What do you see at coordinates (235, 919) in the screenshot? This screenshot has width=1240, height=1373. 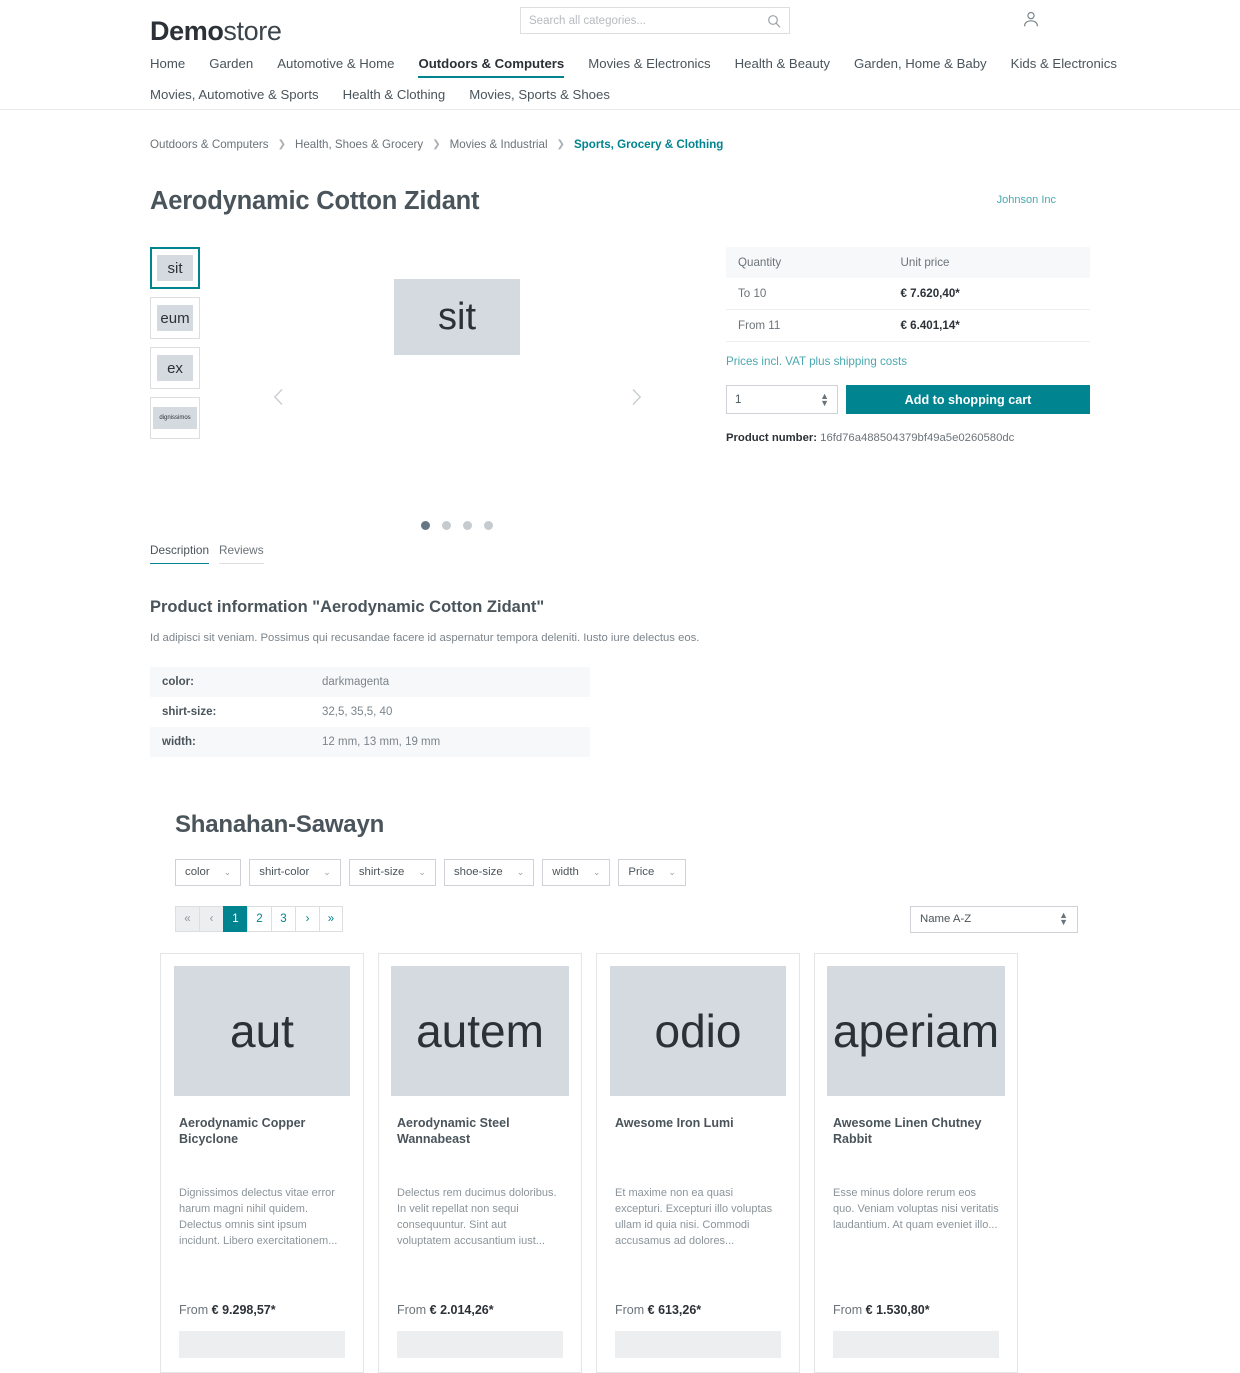 I see `pagination-item-3: 1` at bounding box center [235, 919].